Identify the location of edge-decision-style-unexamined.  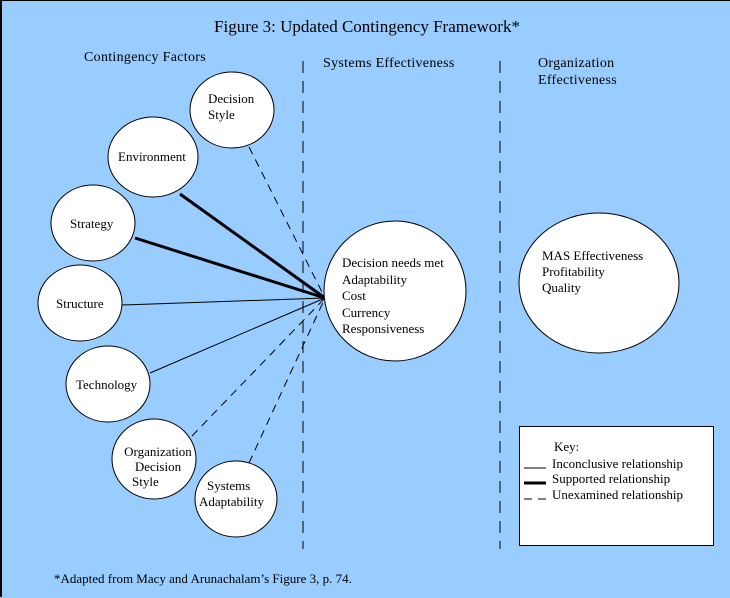
(287, 222).